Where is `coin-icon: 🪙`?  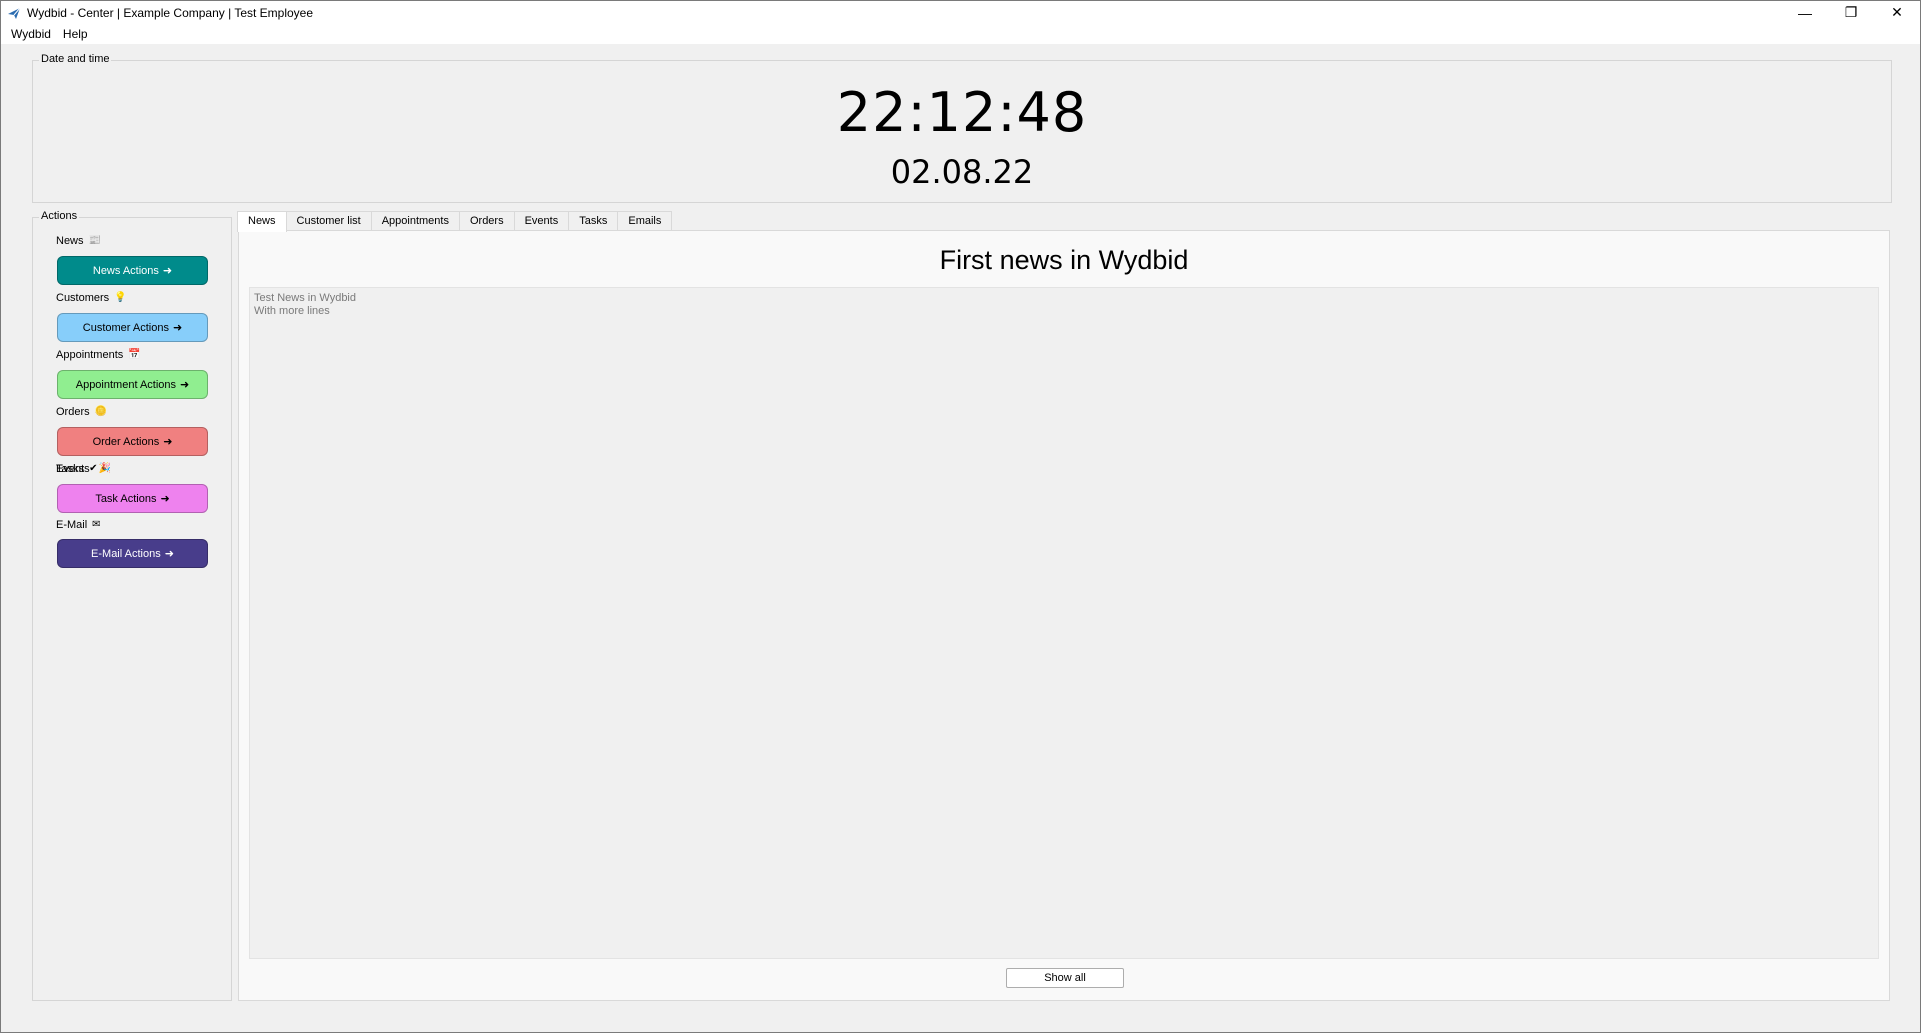
coin-icon: 🪙 is located at coordinates (101, 411).